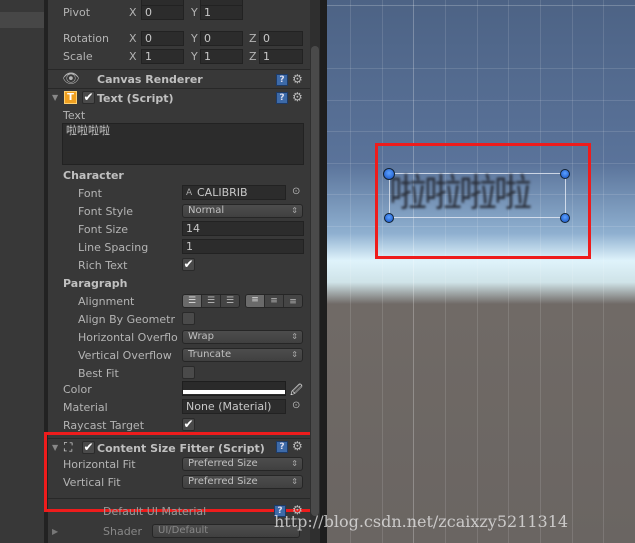 Image resolution: width=635 pixels, height=543 pixels. Describe the element at coordinates (103, 229) in the screenshot. I see `font-size-label: Font Size` at that location.